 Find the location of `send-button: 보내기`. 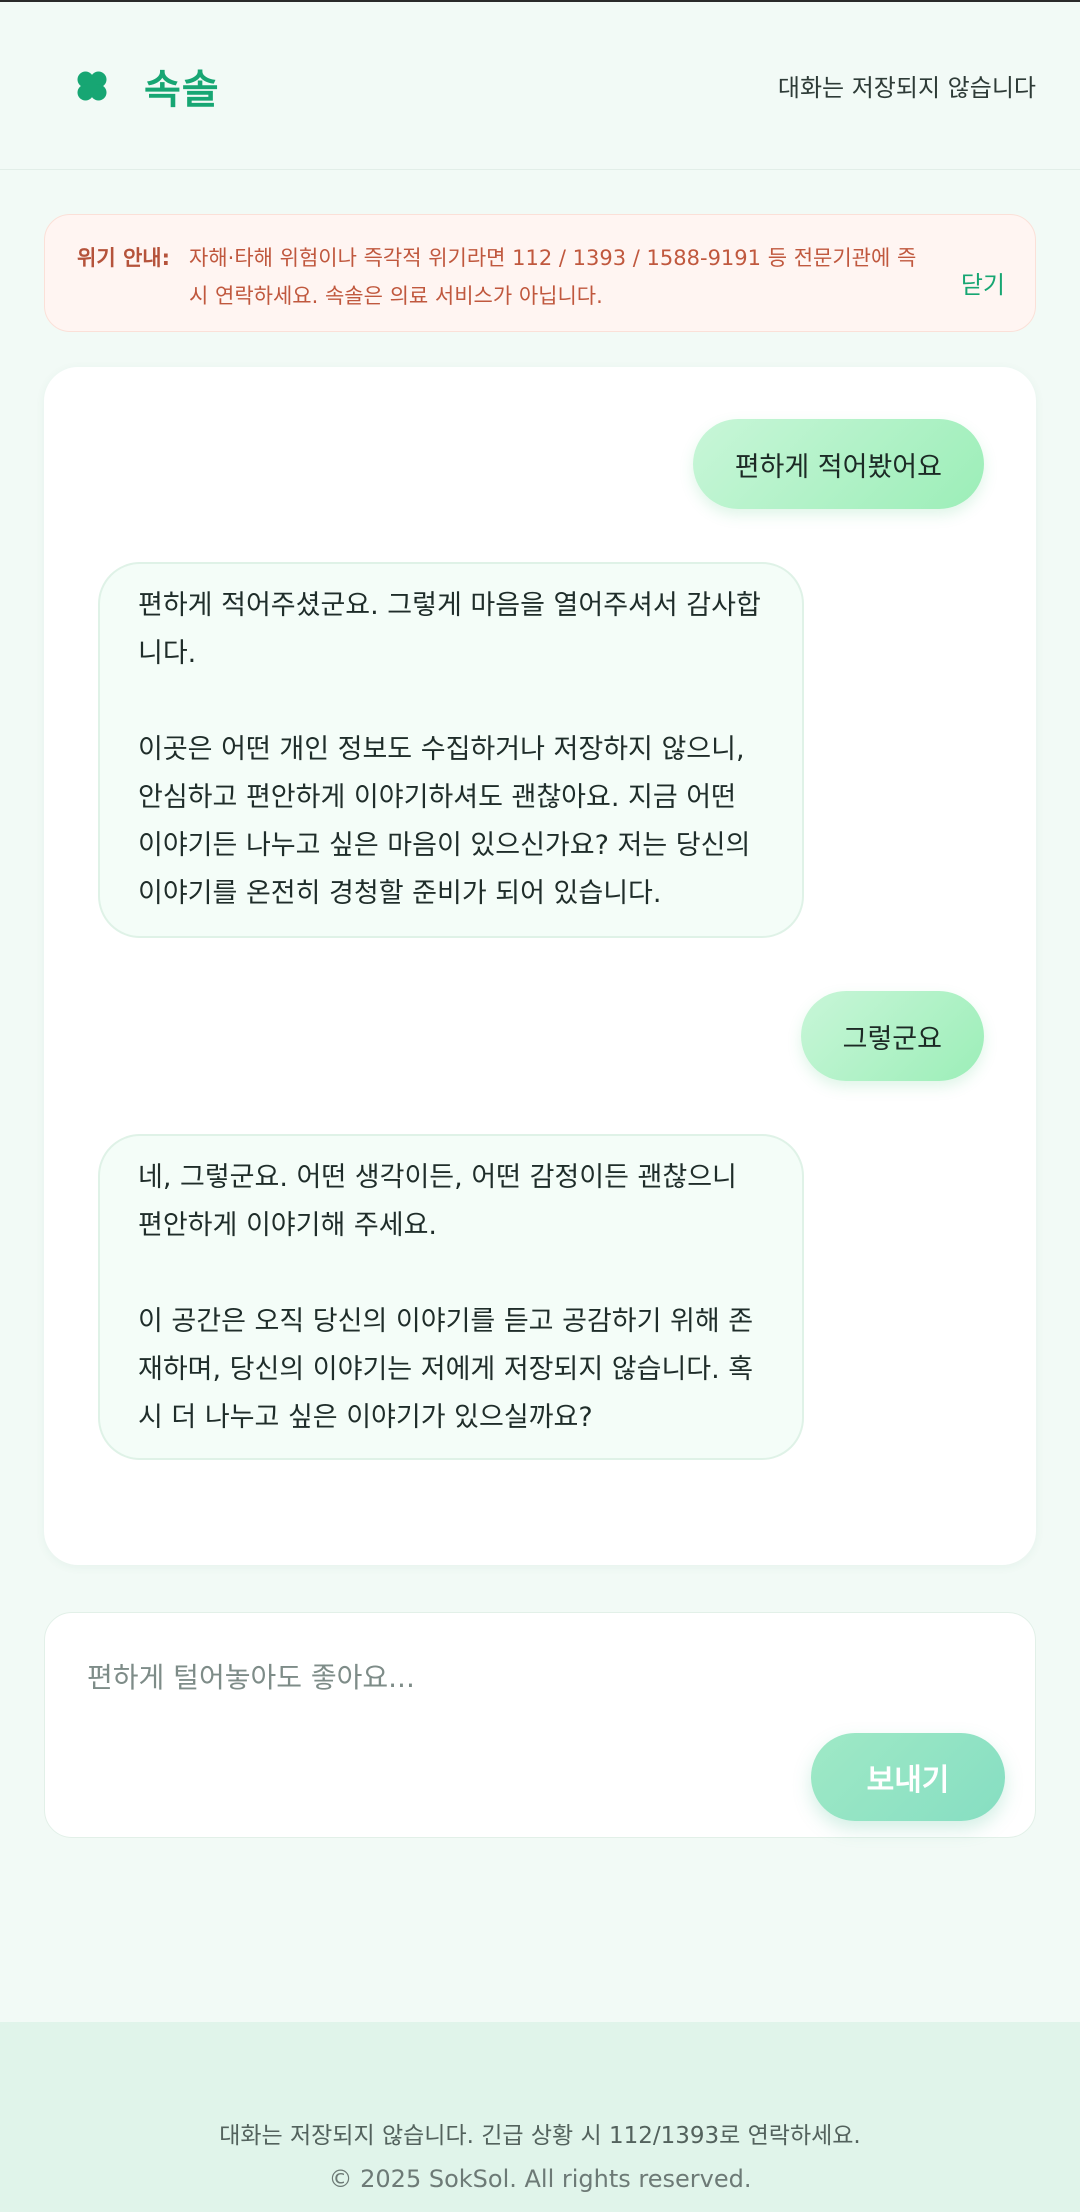

send-button: 보내기 is located at coordinates (908, 1777).